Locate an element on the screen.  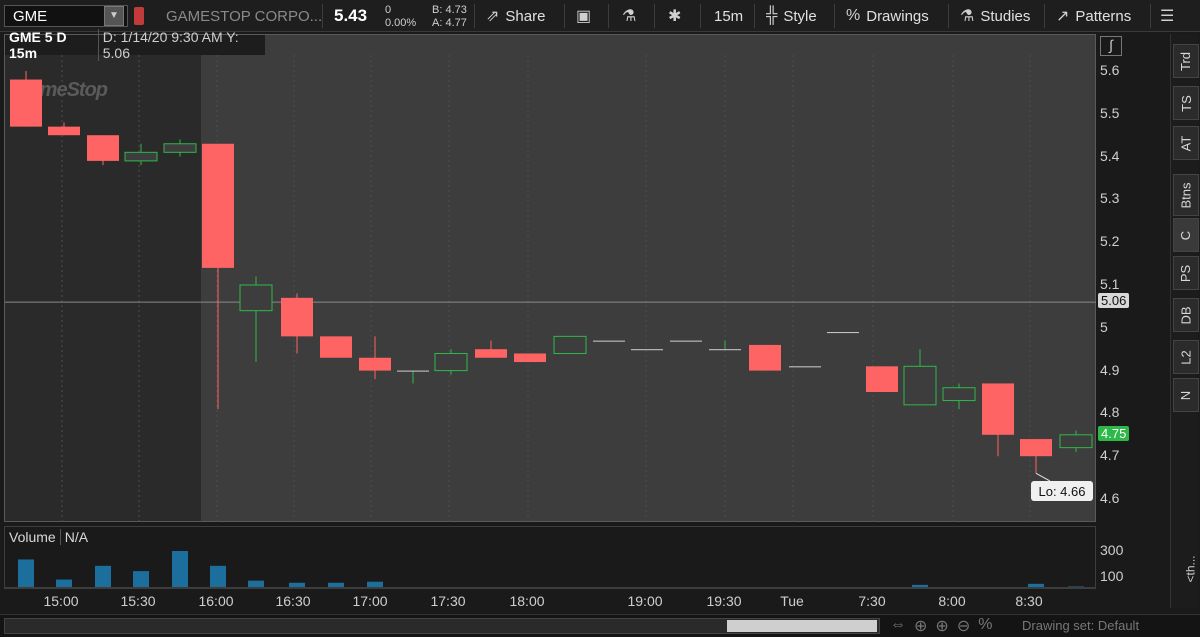
crosshair-info: D: 1/14/20 9:30 AM Y: 5.06 is located at coordinates (181, 45).